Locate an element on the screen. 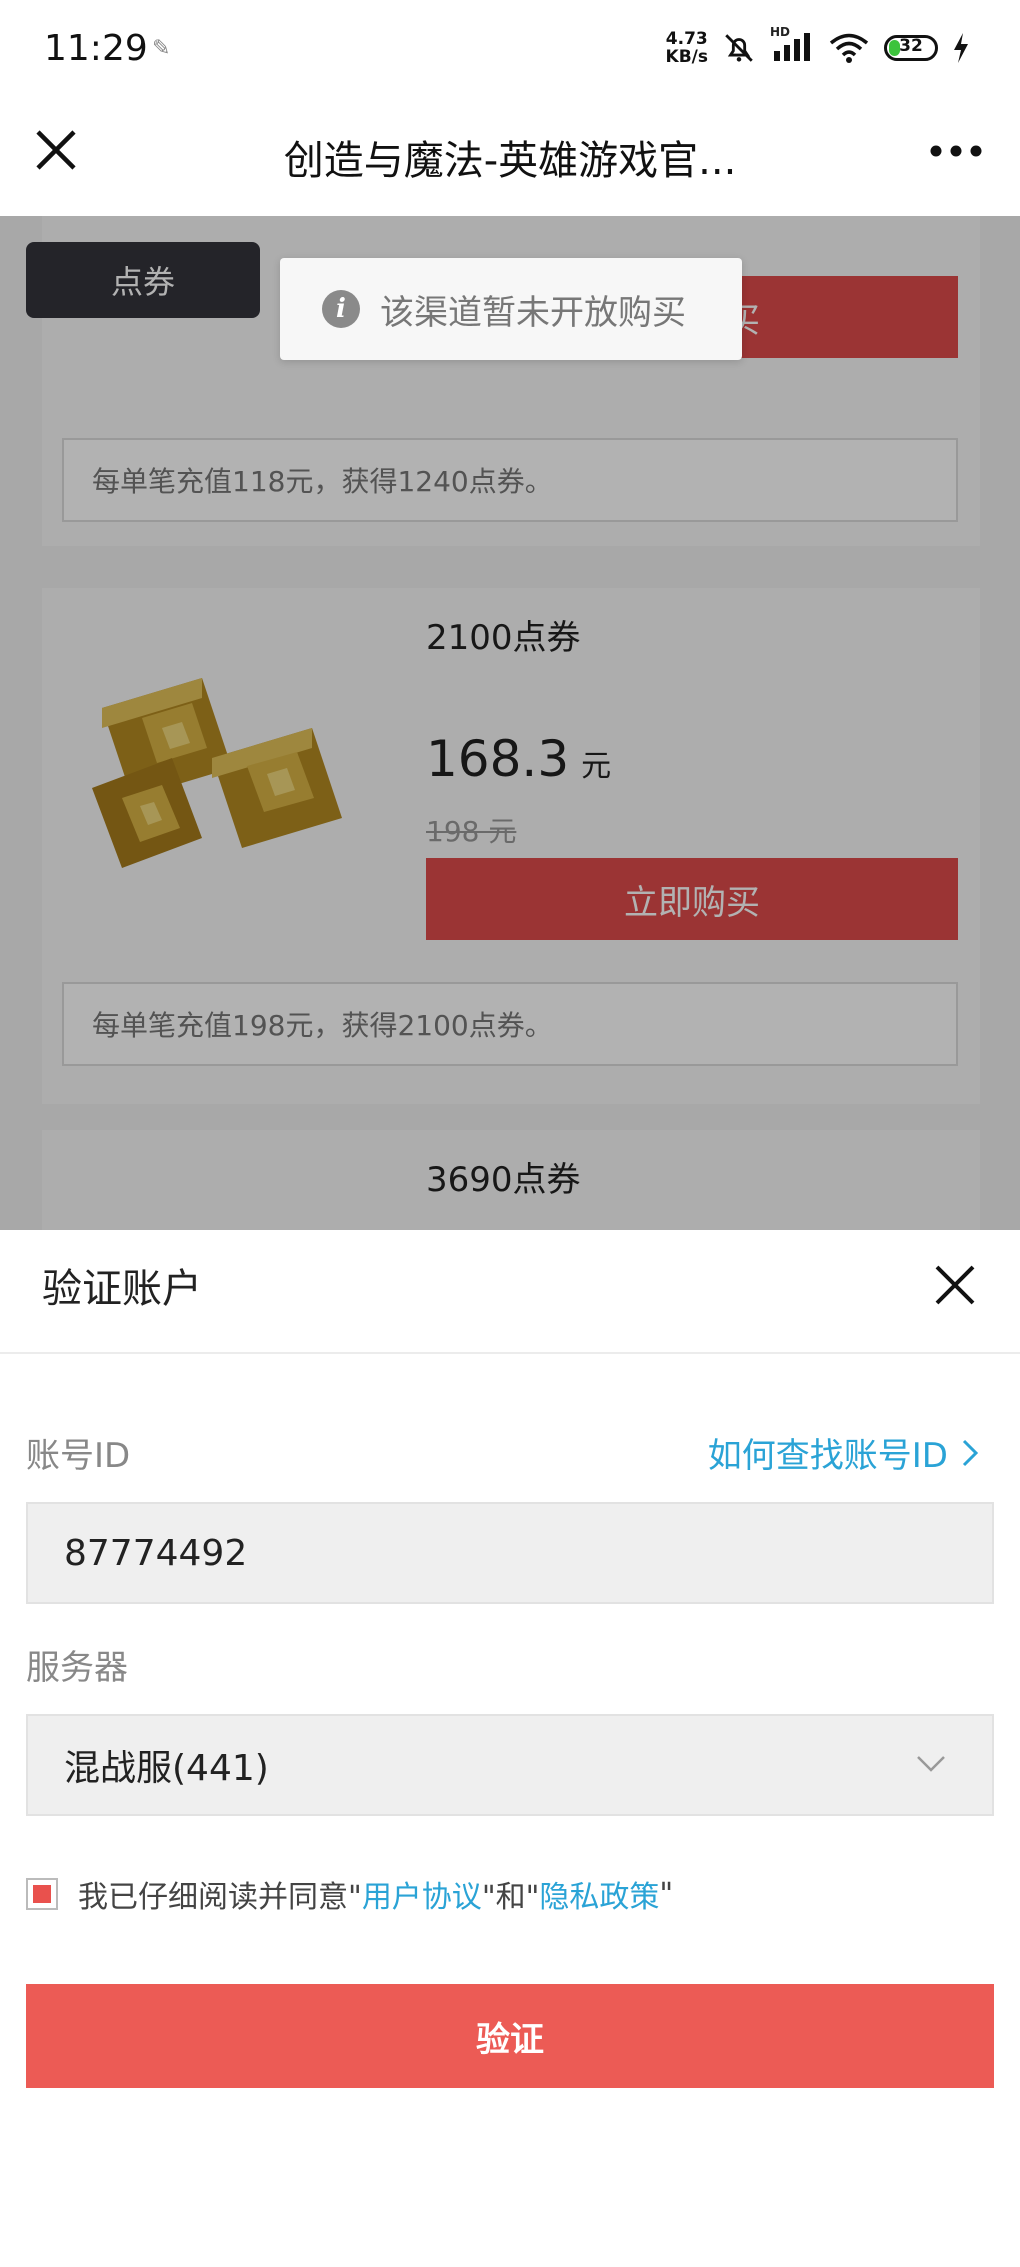  battery-percent: 32 is located at coordinates (911, 46).